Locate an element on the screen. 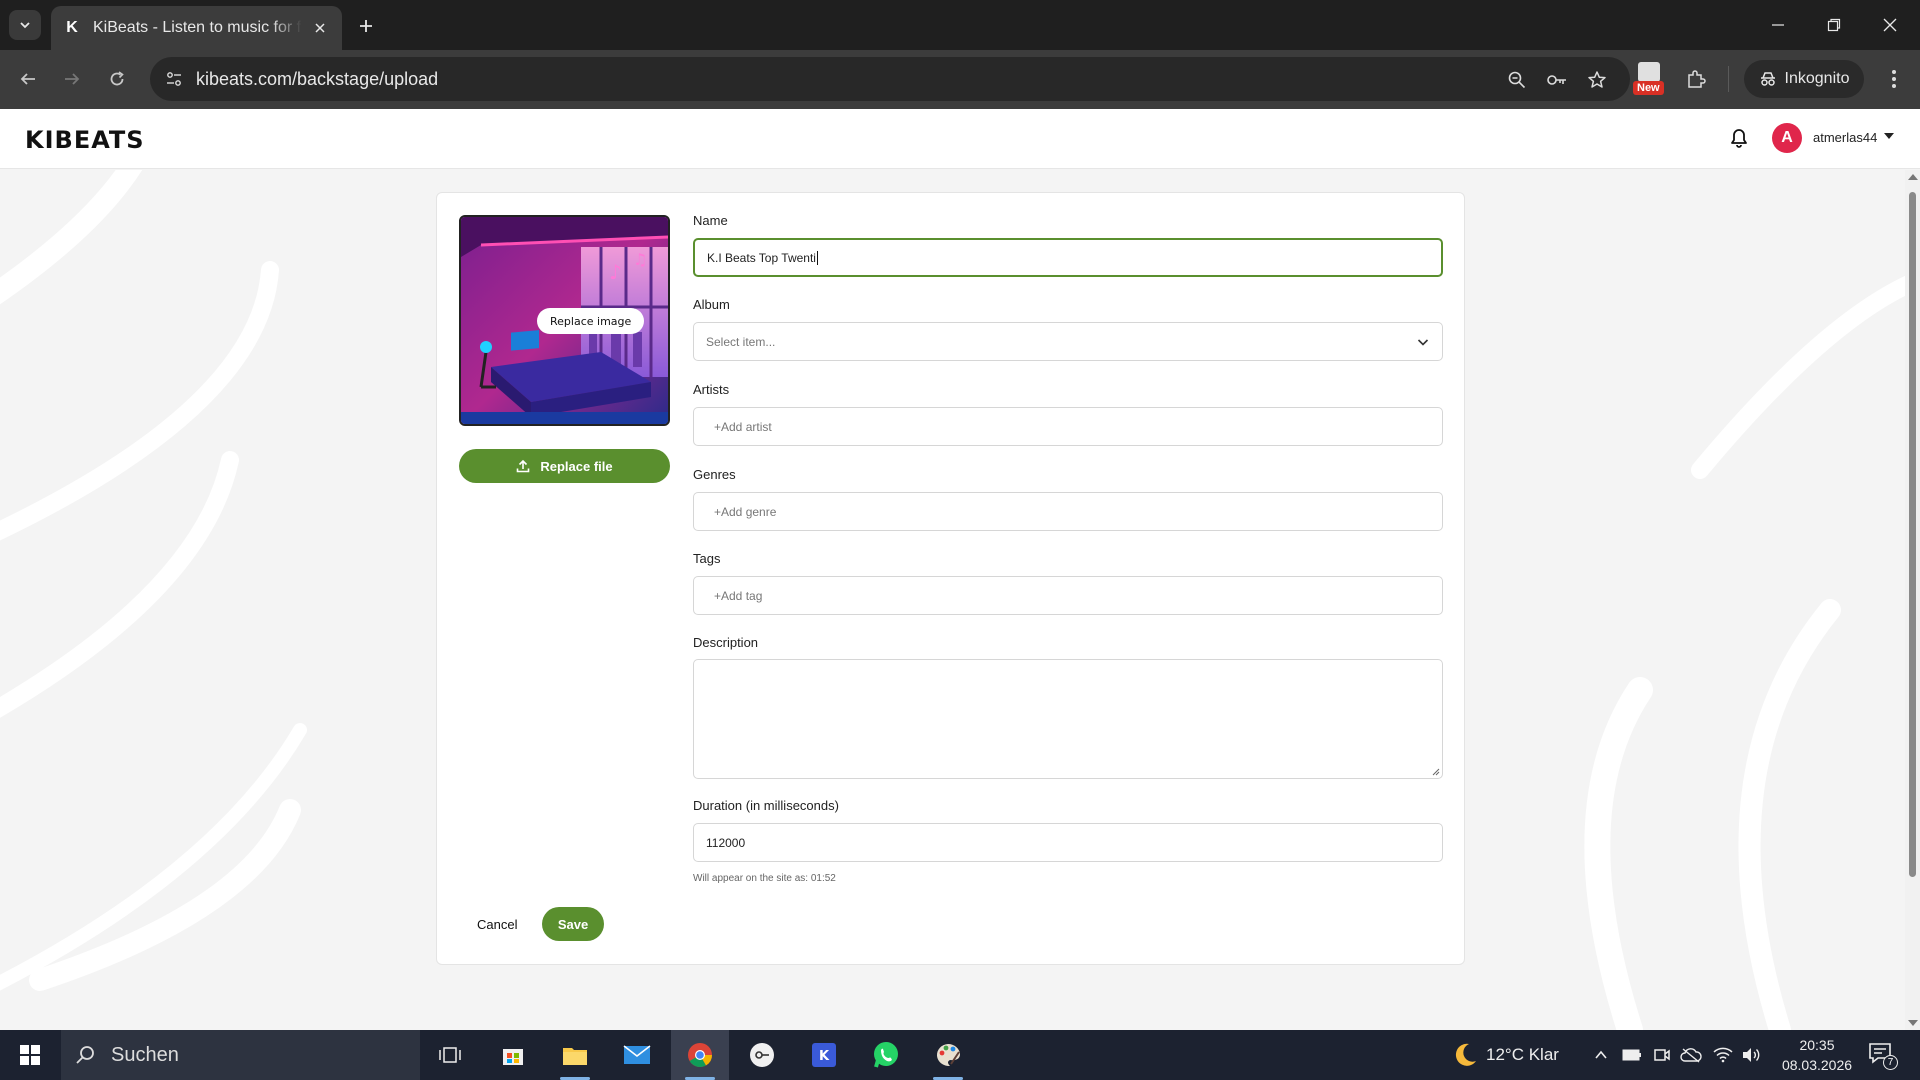 This screenshot has width=1920, height=1080. clock-date: 08.03.2026 is located at coordinates (1817, 1065).